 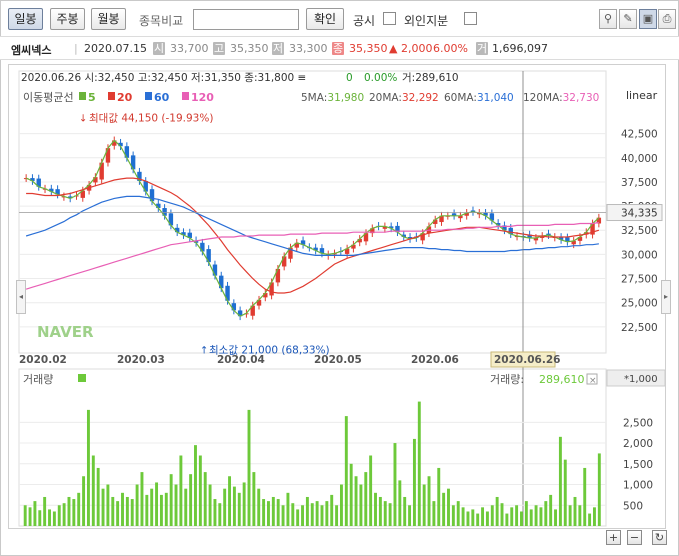 I want to click on toolbar: 일봉 주봉 월봉 종목비교 확인 공시 외인지분 ⚲ ✎ ▣ ⎙, so click(x=339, y=17).